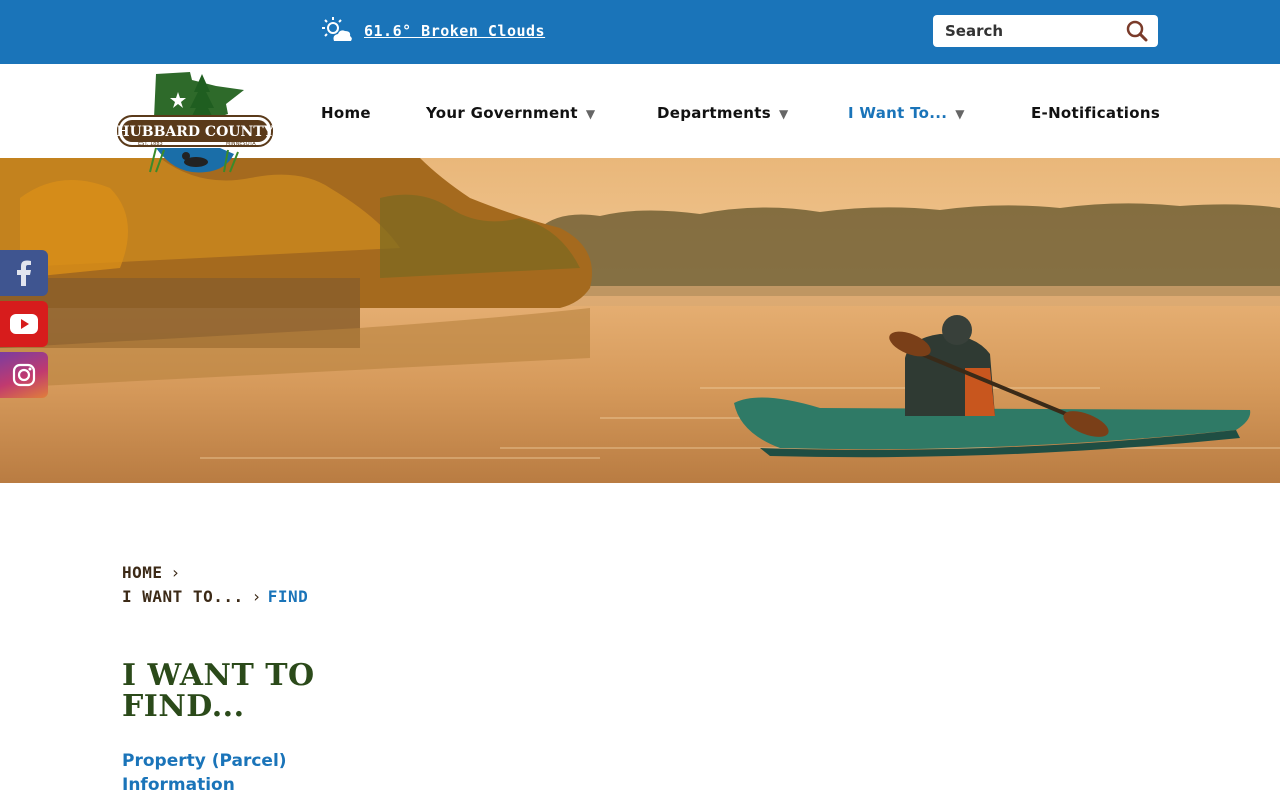 Image resolution: width=1280 pixels, height=800 pixels. I want to click on search-icon, so click(1137, 31).